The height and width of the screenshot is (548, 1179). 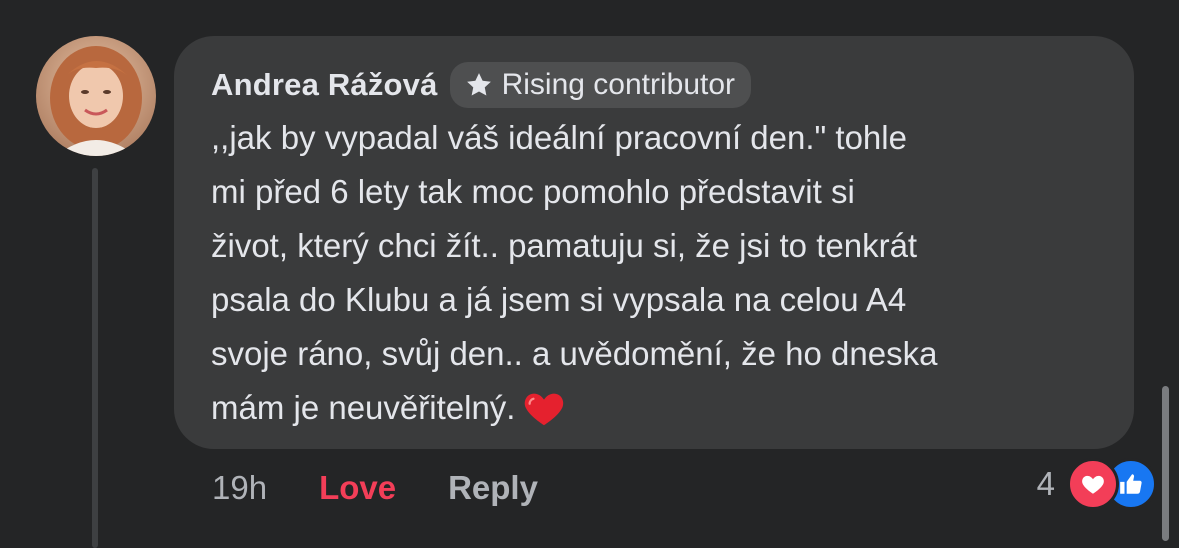 I want to click on comment-actions: 19h Love Reply, so click(x=375, y=488).